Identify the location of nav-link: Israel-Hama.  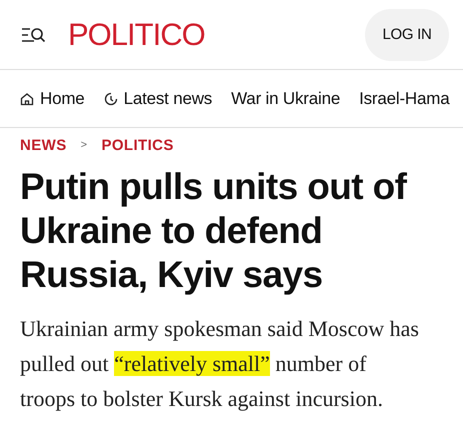
(404, 98).